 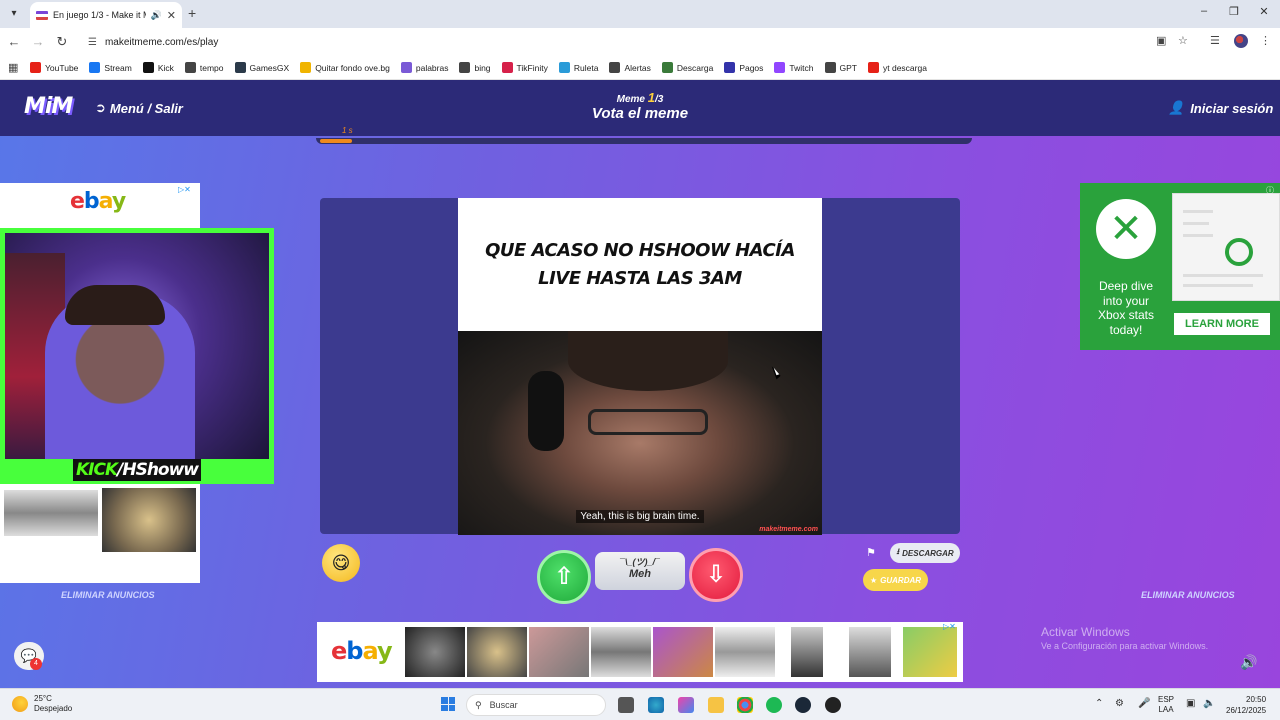 I want to click on window-restore-icon: ❐, so click(x=1234, y=11).